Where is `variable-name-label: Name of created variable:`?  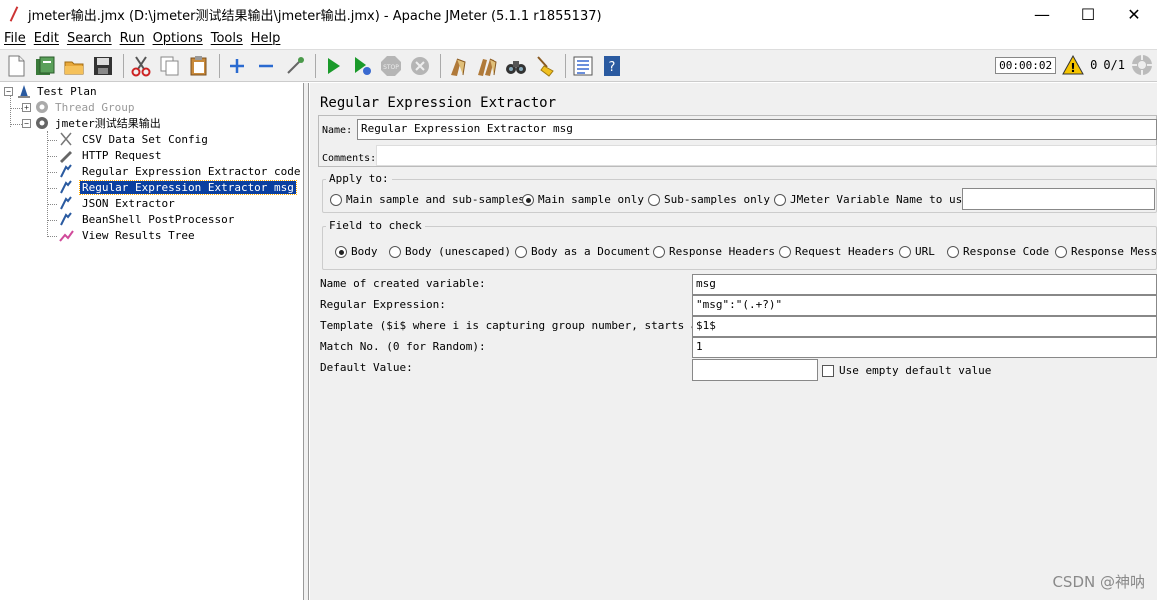
variable-name-label: Name of created variable: is located at coordinates (403, 283).